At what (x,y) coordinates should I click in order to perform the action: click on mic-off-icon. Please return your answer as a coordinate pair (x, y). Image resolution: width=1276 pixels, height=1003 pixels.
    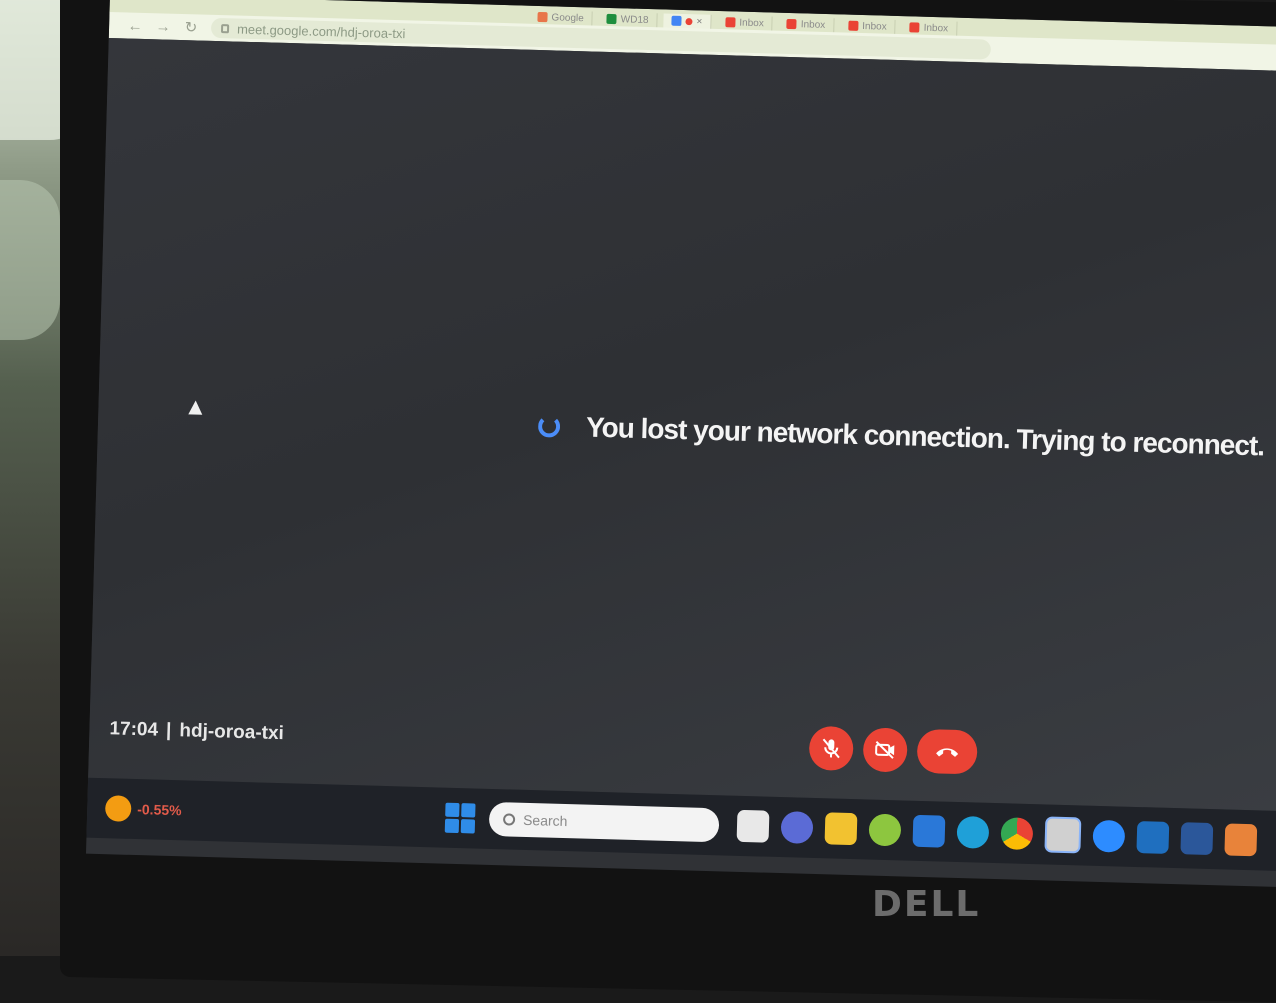
    Looking at the image, I should click on (831, 748).